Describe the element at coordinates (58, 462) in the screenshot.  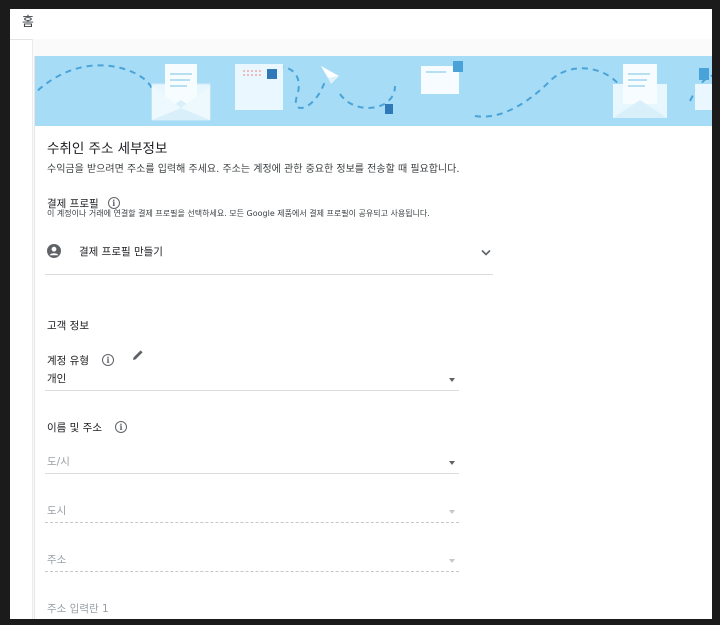
I see `province-placeholder: 도/시` at that location.